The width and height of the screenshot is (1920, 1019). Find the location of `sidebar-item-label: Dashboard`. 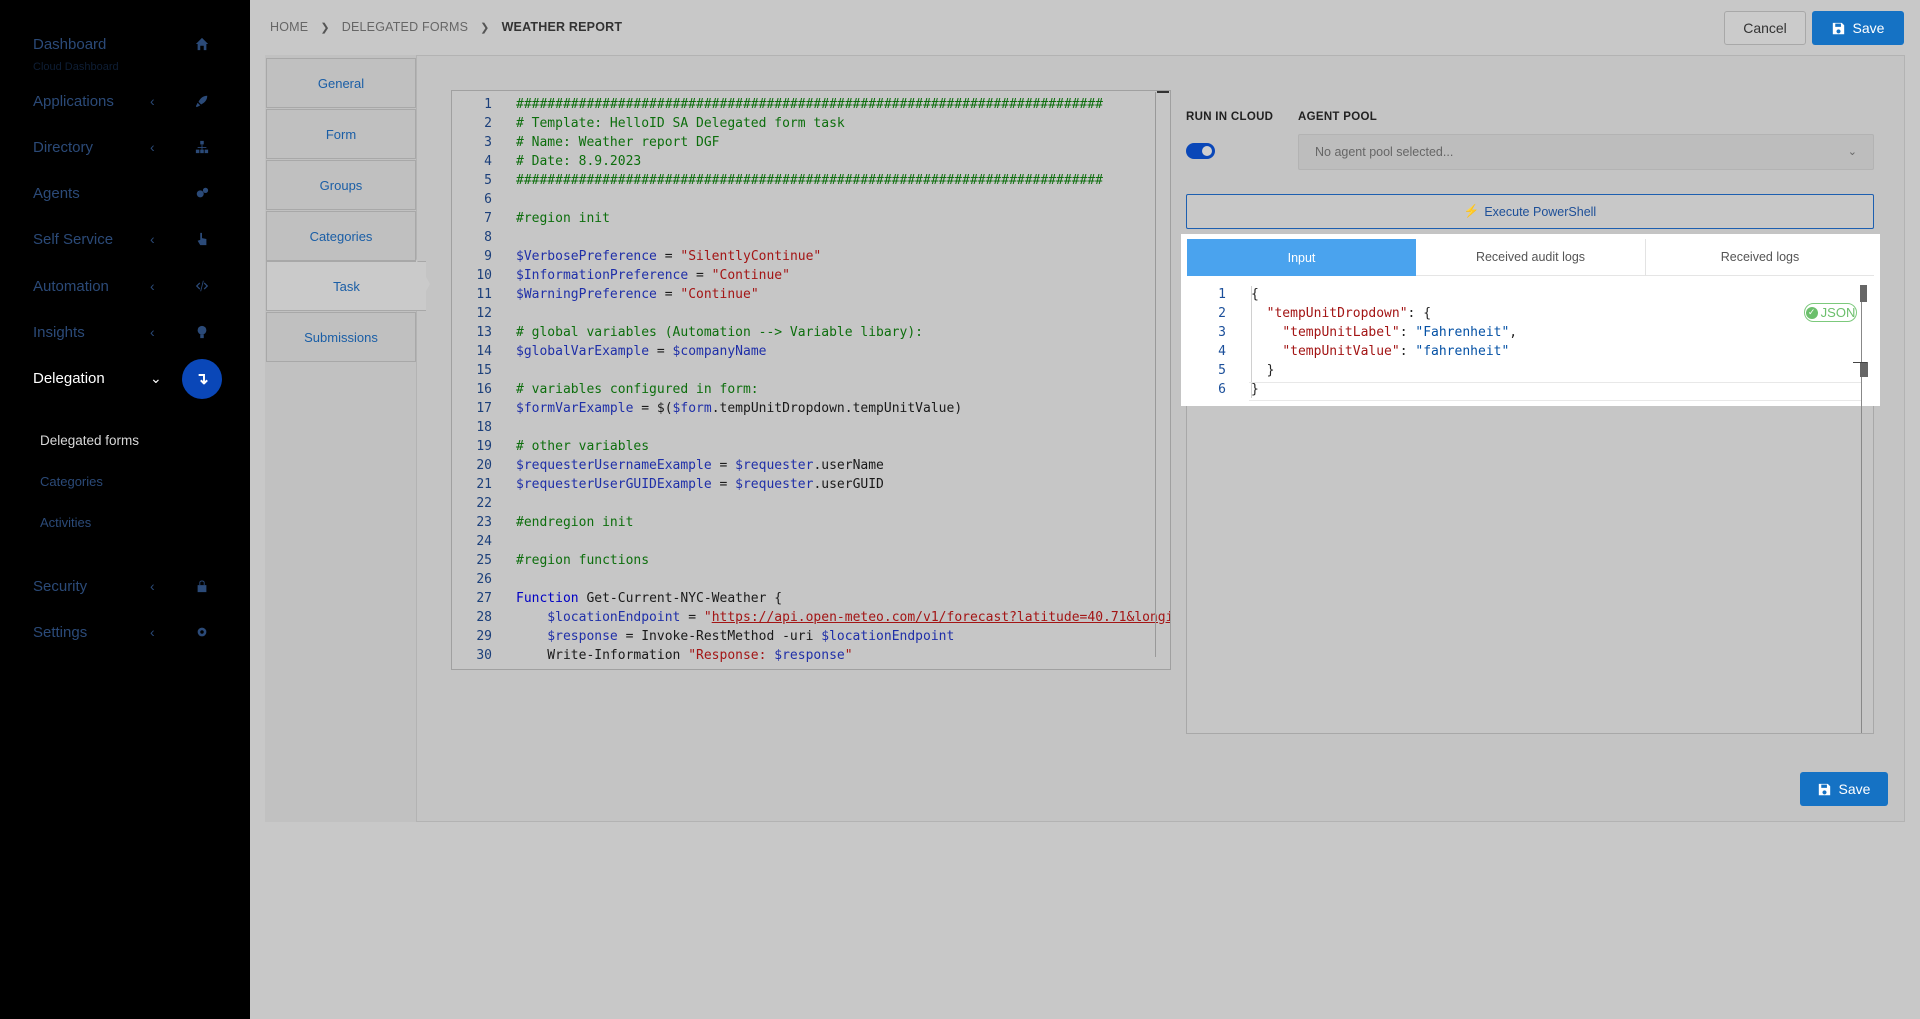

sidebar-item-label: Dashboard is located at coordinates (70, 44).